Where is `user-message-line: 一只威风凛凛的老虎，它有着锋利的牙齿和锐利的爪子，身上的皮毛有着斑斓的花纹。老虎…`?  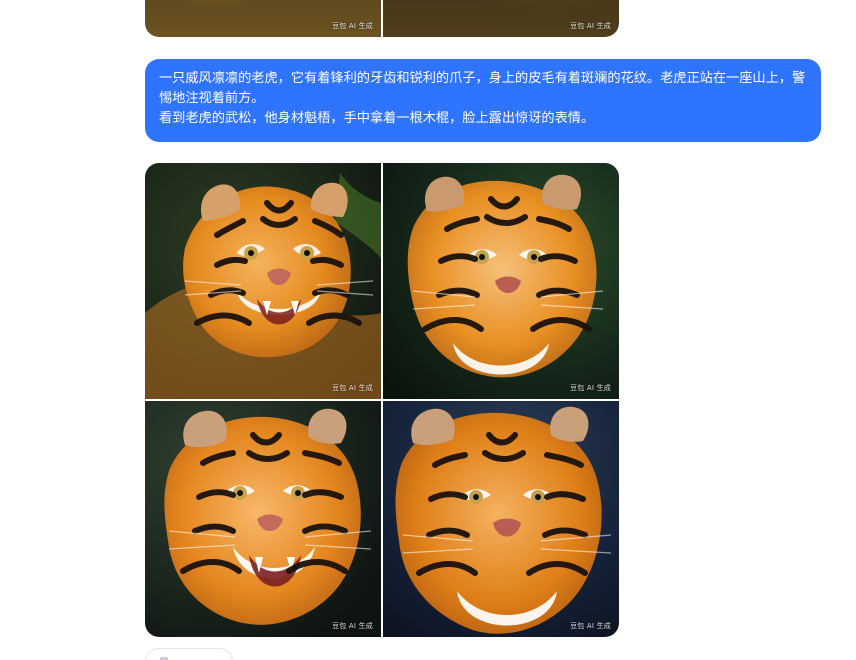
user-message-line: 一只威风凛凛的老虎，它有着锋利的牙齿和锐利的爪子，身上的皮毛有着斑斓的花纹。老虎… is located at coordinates (482, 88).